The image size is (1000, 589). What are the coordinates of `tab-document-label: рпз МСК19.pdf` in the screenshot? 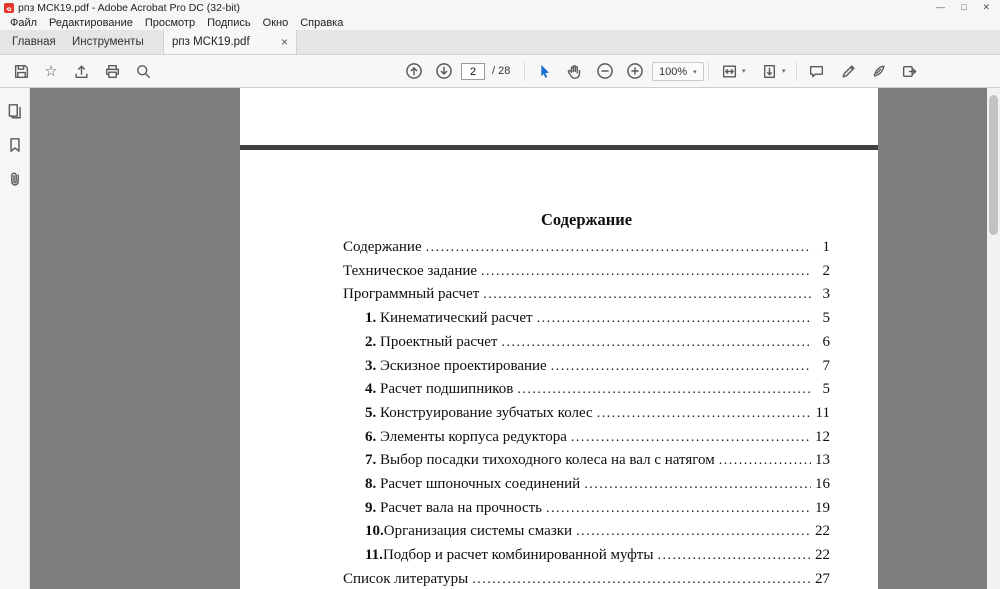 It's located at (211, 42).